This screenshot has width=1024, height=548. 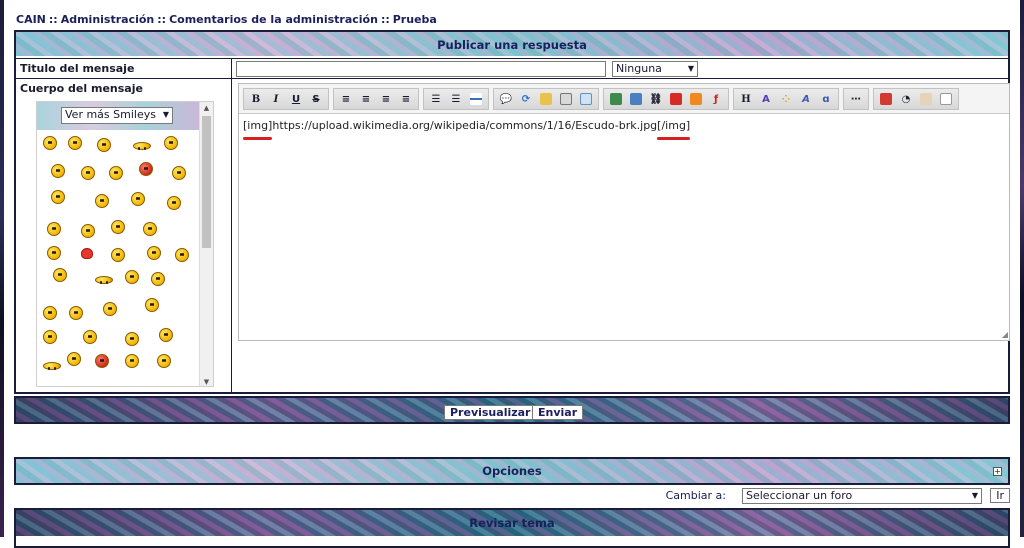 I want to click on scroll-up-icon: ▲, so click(x=206, y=108).